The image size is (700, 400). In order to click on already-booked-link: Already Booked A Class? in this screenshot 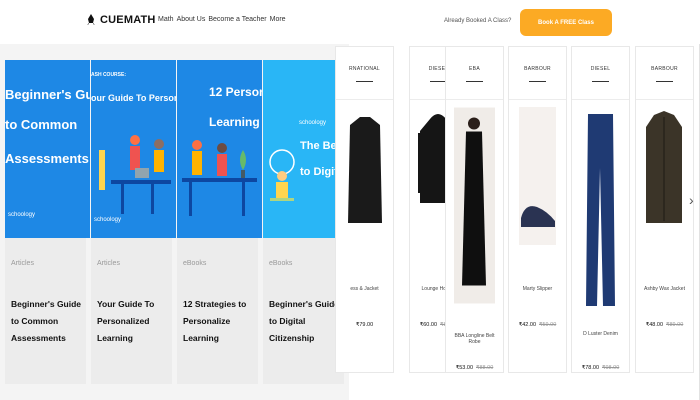, I will do `click(477, 21)`.